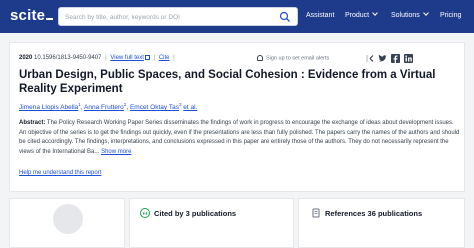 Image resolution: width=474 pixels, height=248 pixels. Describe the element at coordinates (26, 58) in the screenshot. I see `paper-year: 2020` at that location.